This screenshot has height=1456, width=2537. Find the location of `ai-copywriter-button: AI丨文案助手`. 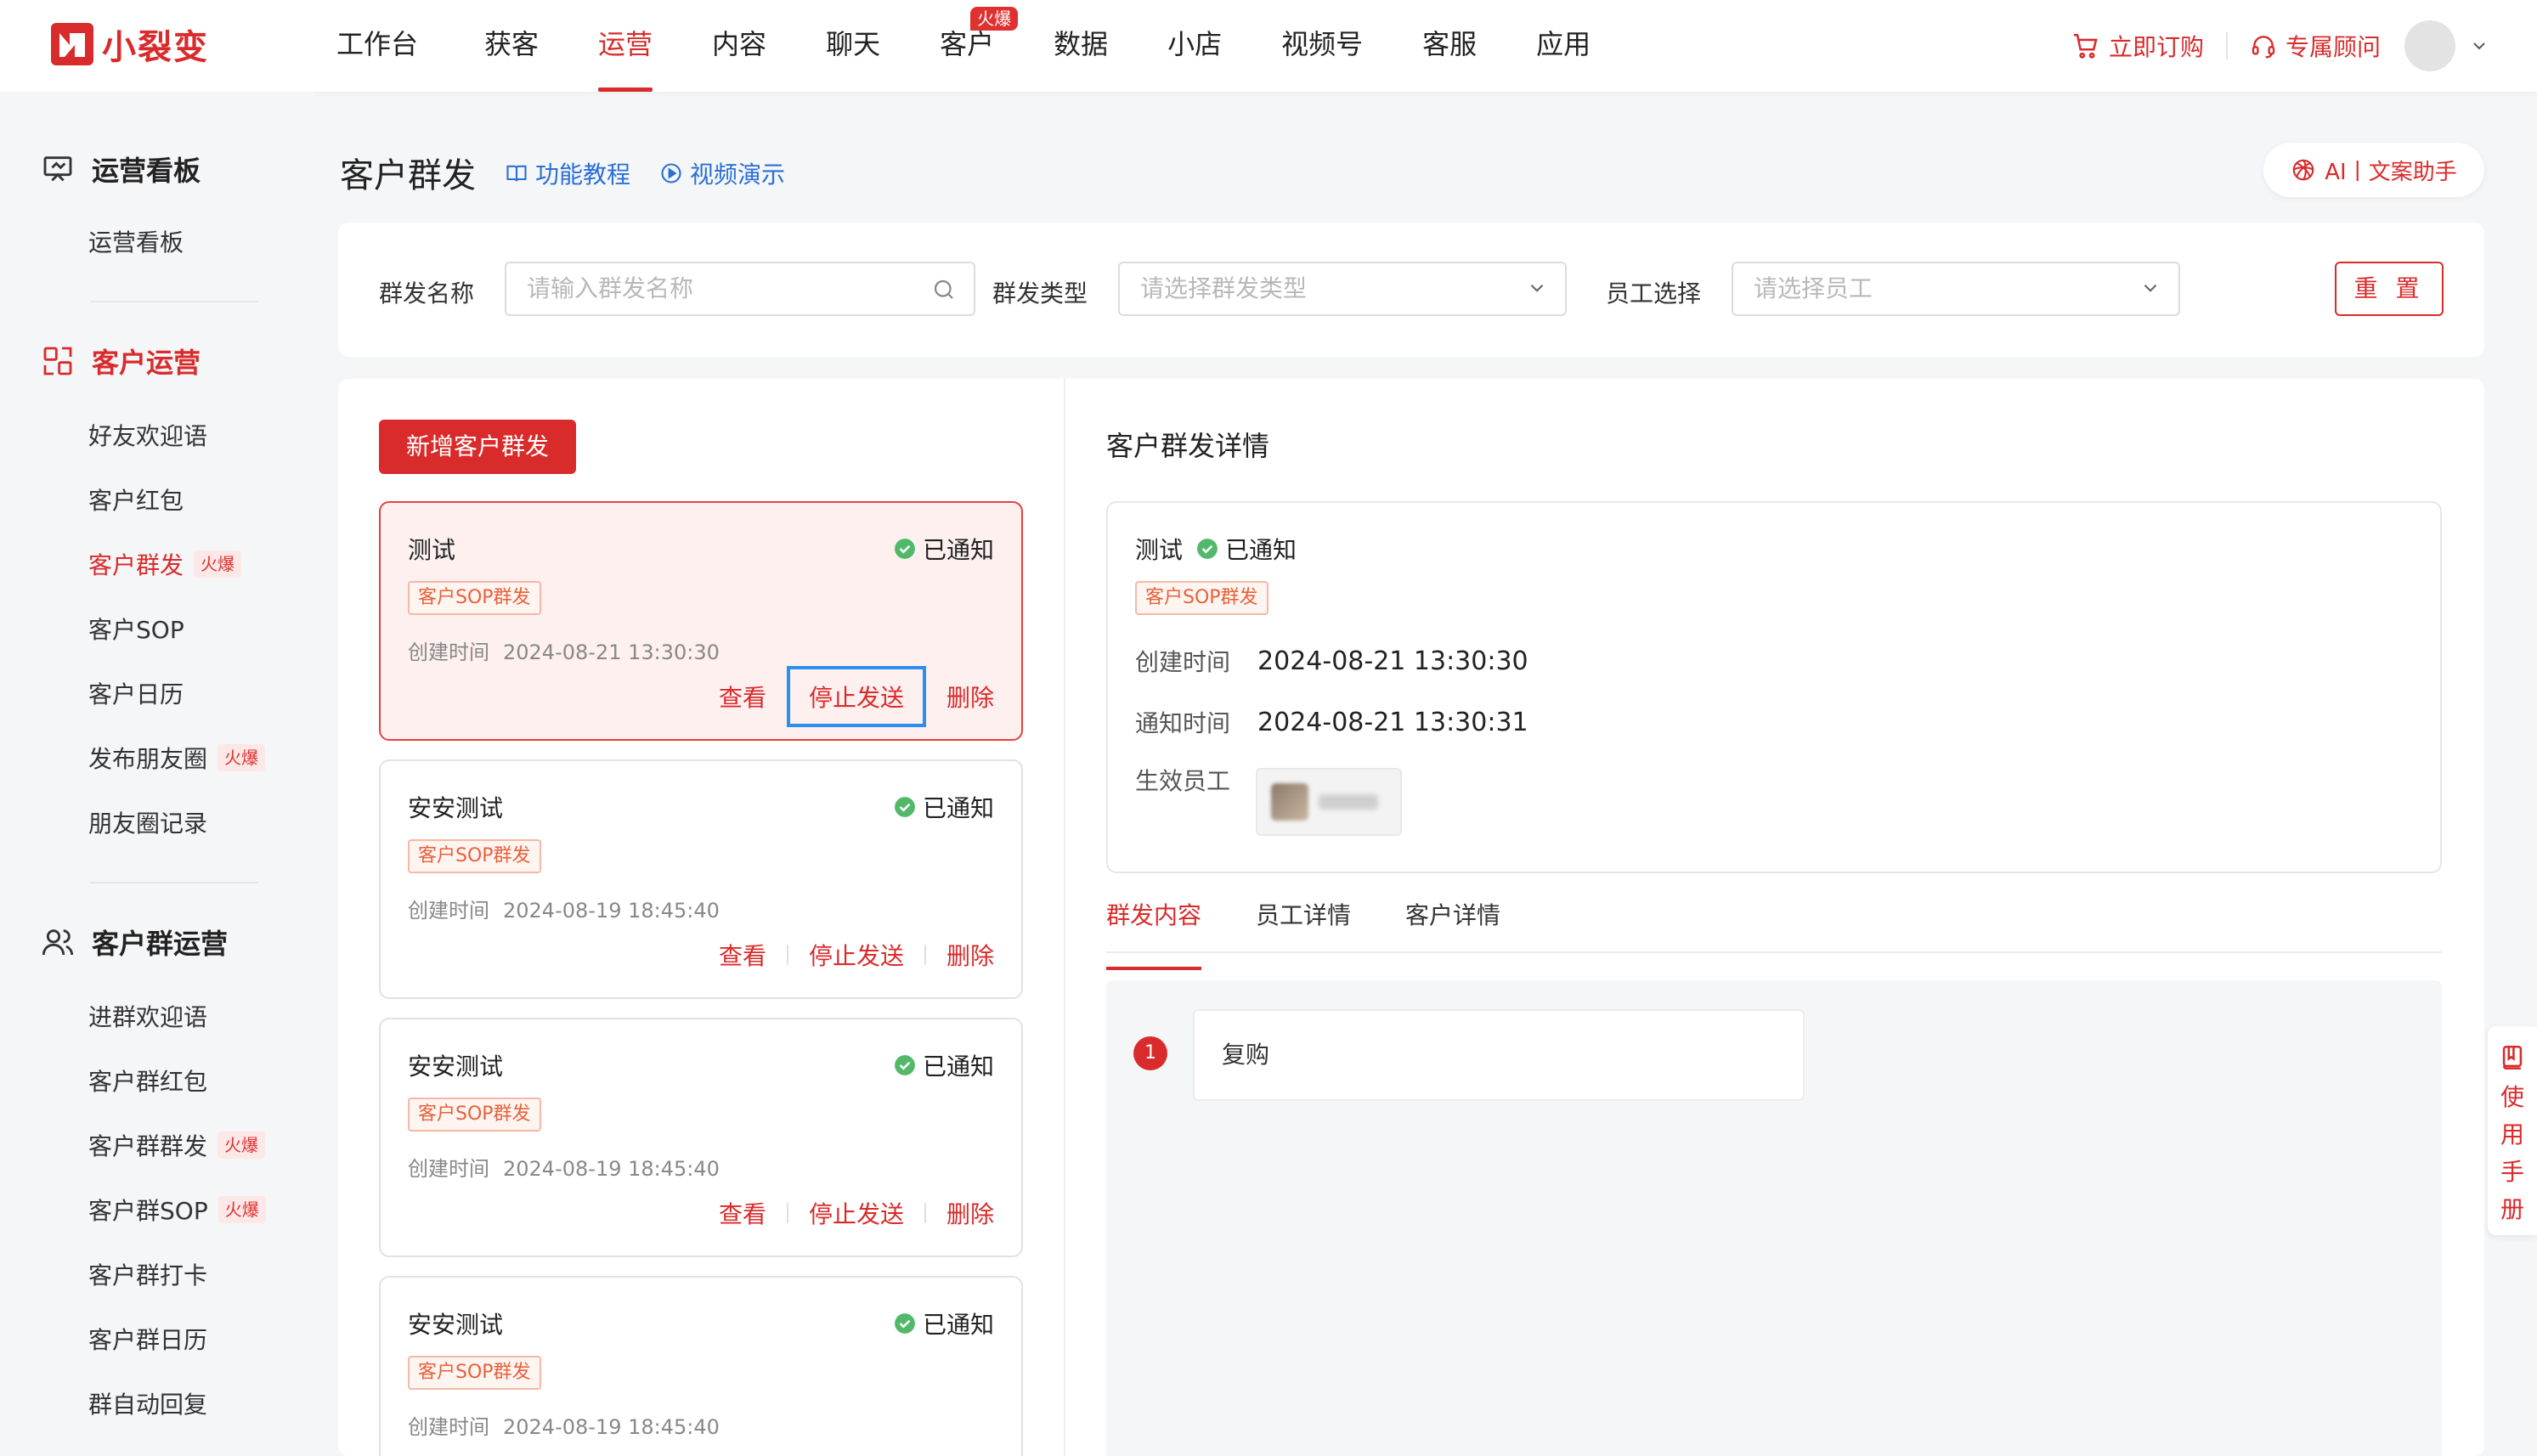

ai-copywriter-button: AI丨文案助手 is located at coordinates (2373, 170).